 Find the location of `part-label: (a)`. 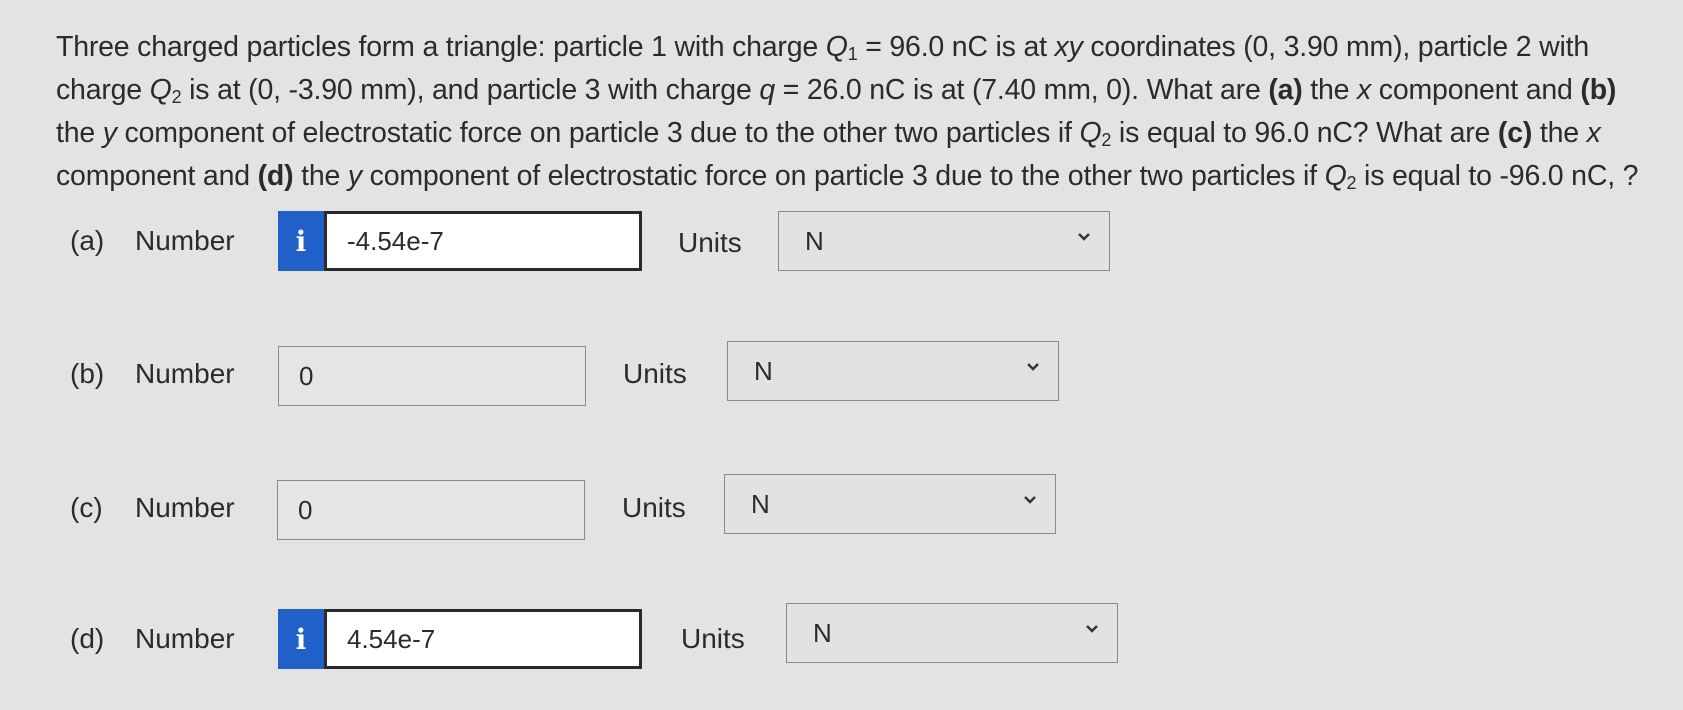

part-label: (a) is located at coordinates (87, 240).